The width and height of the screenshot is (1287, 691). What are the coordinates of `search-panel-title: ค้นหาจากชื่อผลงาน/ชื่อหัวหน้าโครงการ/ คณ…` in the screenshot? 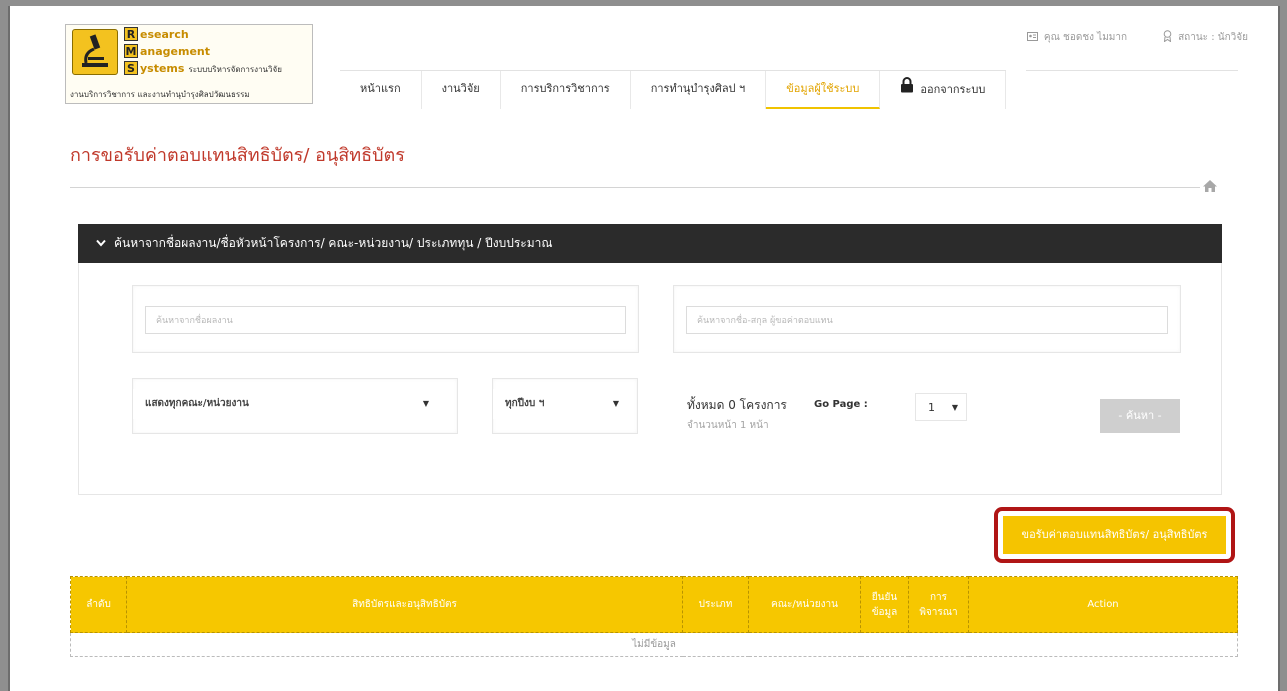 It's located at (333, 243).